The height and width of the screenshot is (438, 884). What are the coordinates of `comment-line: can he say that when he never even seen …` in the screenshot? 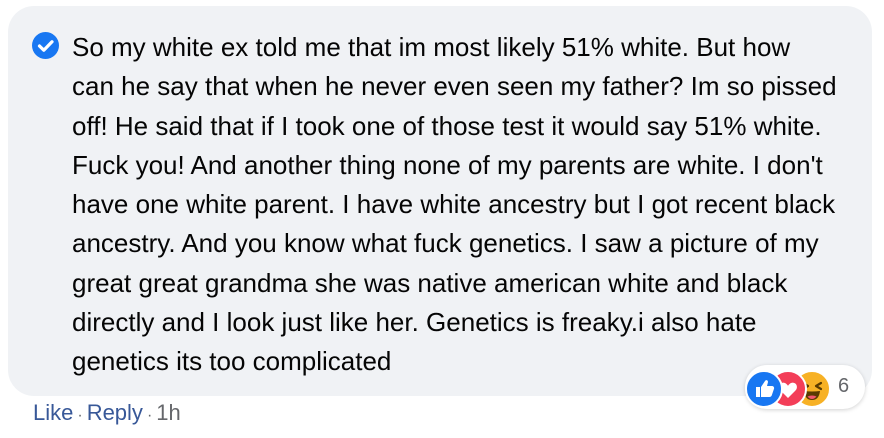 It's located at (454, 86).